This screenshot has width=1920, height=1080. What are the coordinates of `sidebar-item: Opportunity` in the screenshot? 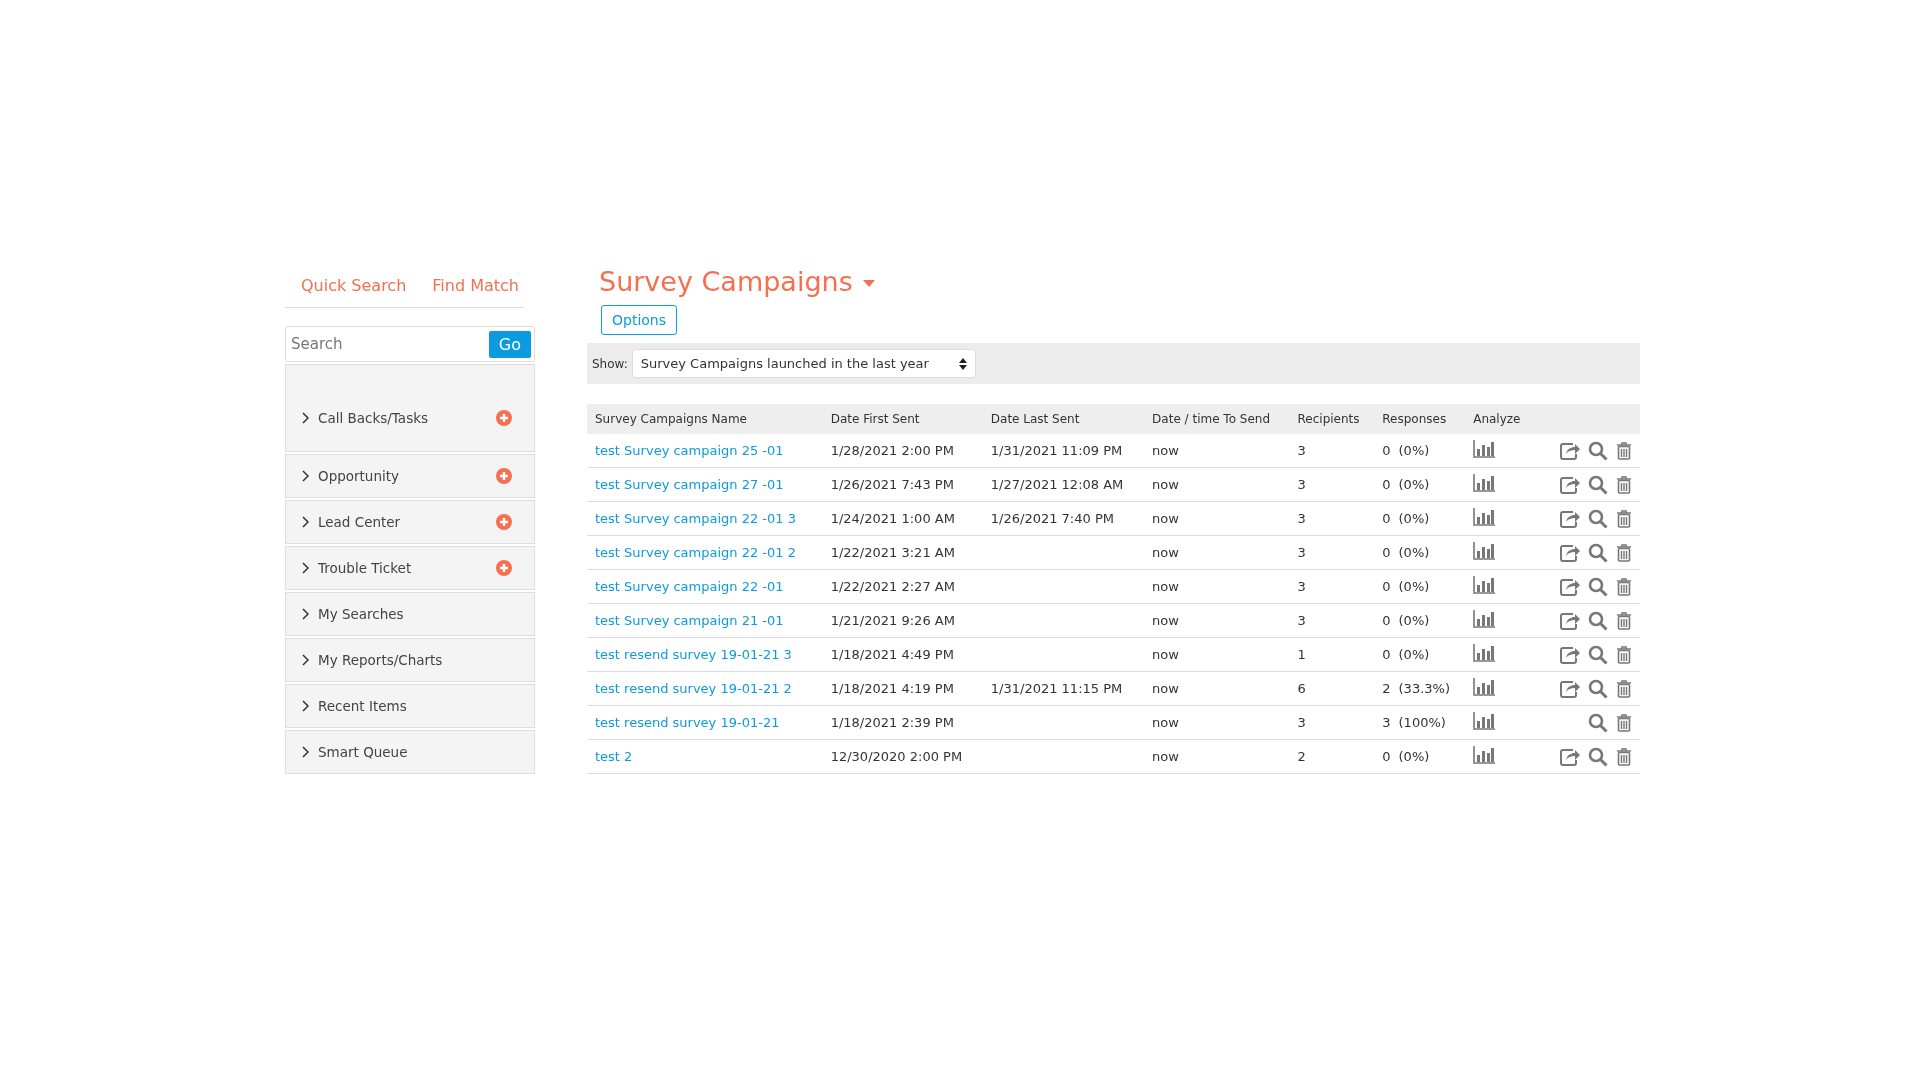 It's located at (410, 476).